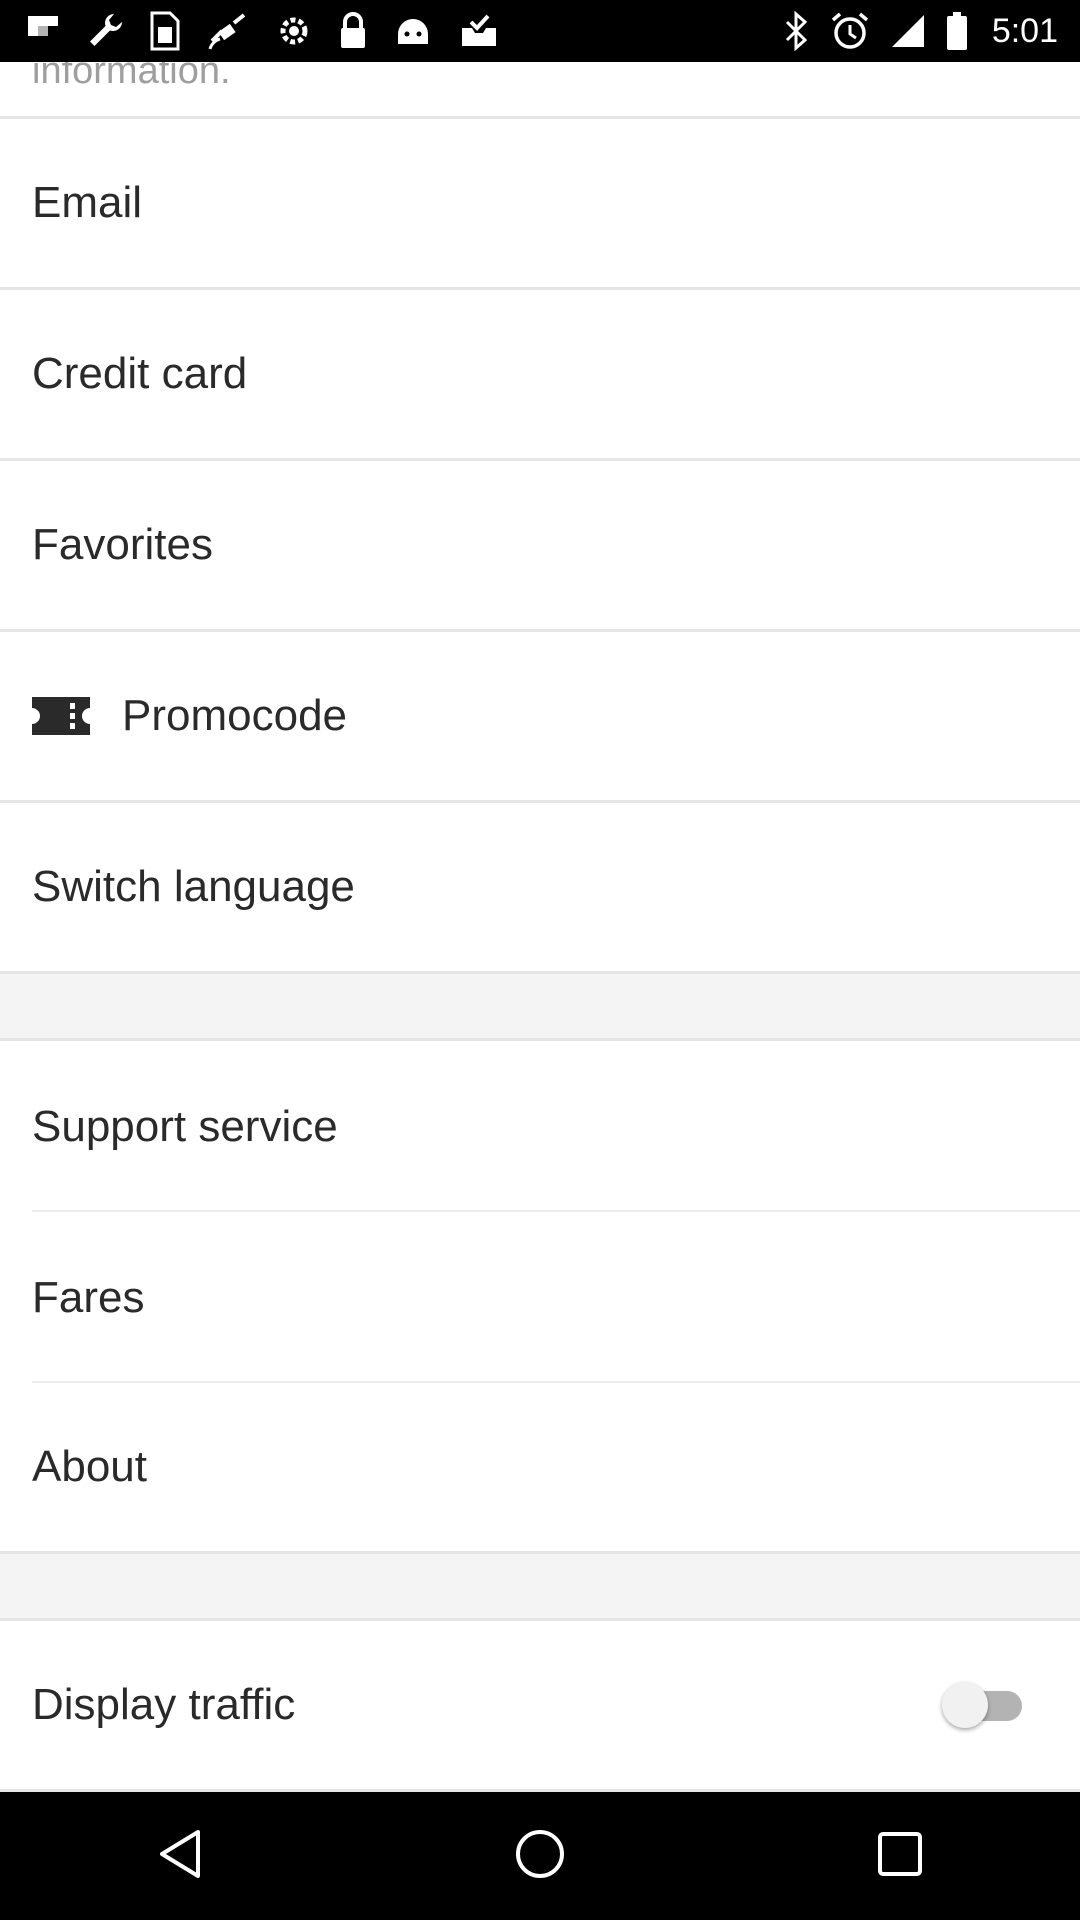 The image size is (1080, 1920). I want to click on status-left-icons, so click(263, 31).